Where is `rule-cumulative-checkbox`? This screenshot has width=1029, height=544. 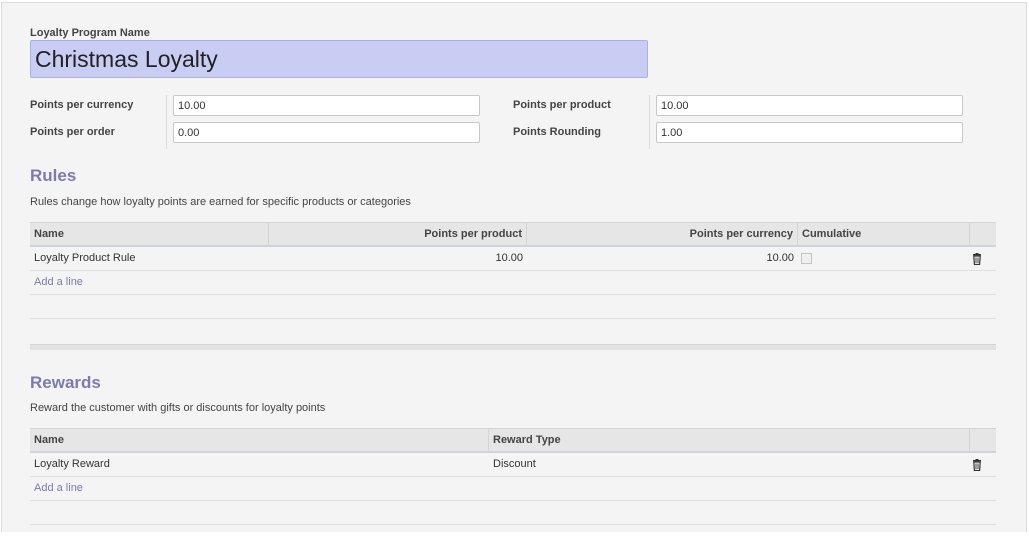
rule-cumulative-checkbox is located at coordinates (806, 258).